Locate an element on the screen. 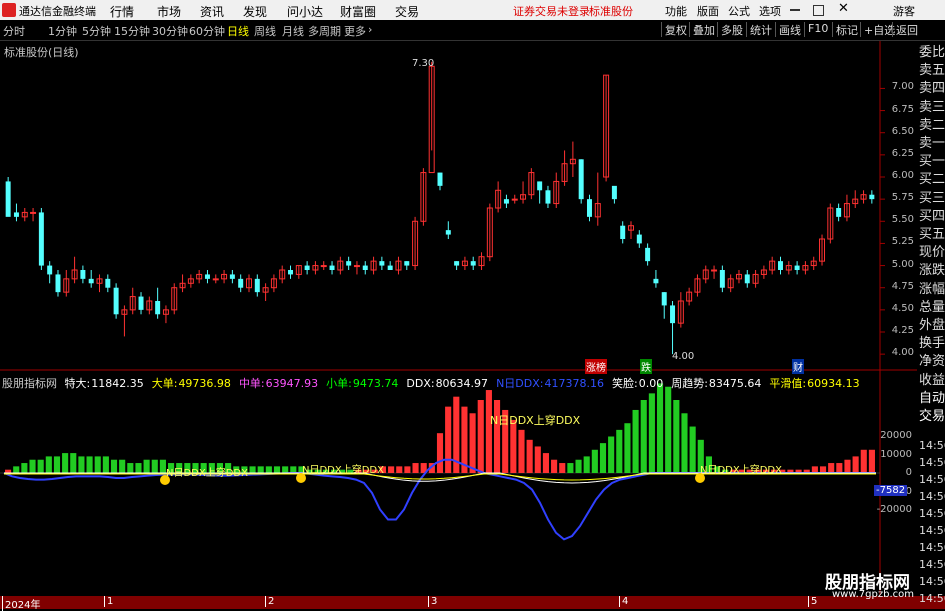 This screenshot has height=611, width=945. date-label: 3 is located at coordinates (432, 601).